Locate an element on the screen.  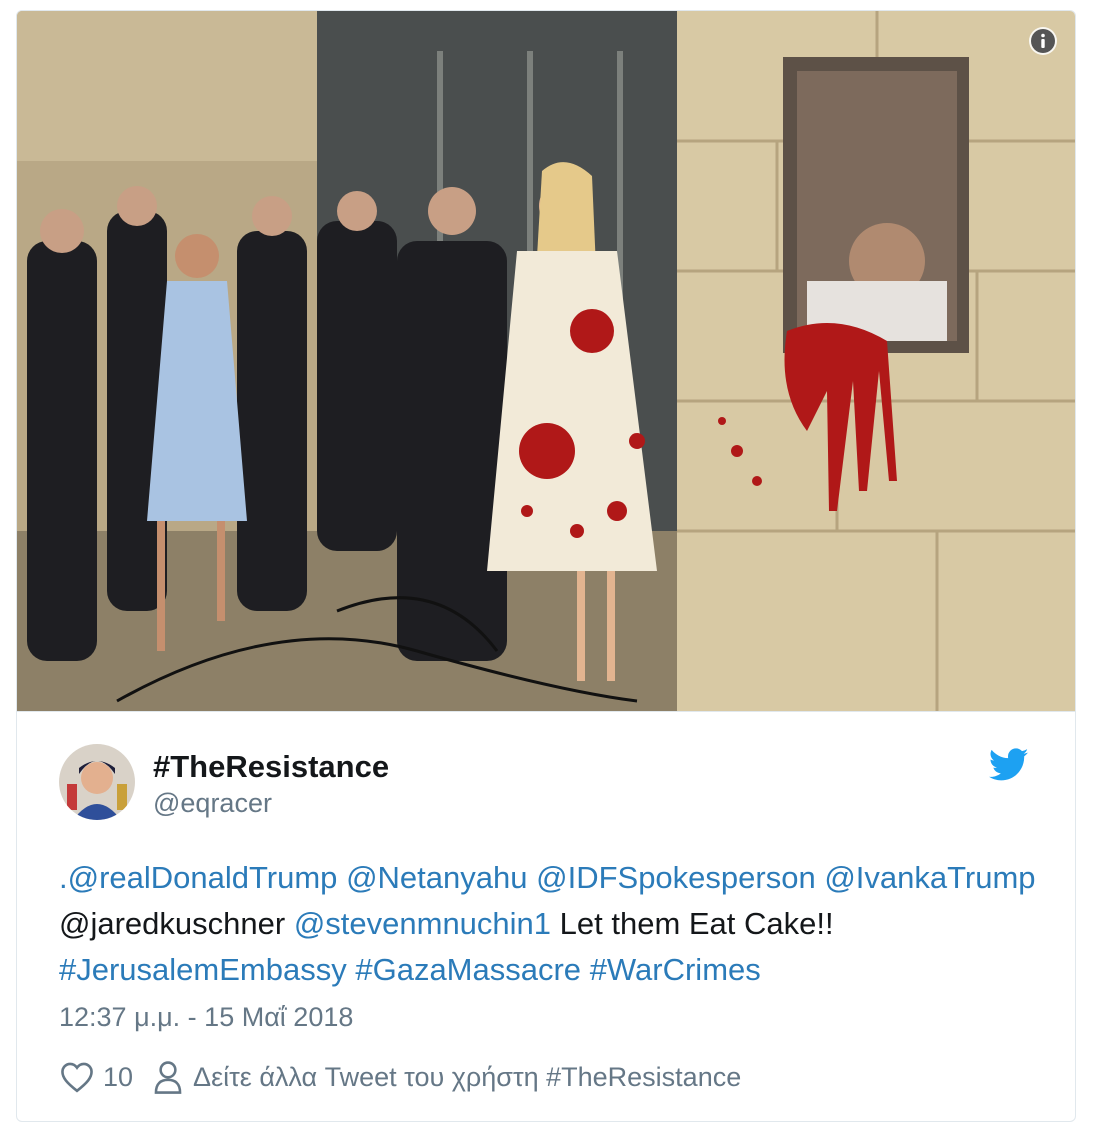
mention-netanyahu: @Netanyahu is located at coordinates (436, 877).